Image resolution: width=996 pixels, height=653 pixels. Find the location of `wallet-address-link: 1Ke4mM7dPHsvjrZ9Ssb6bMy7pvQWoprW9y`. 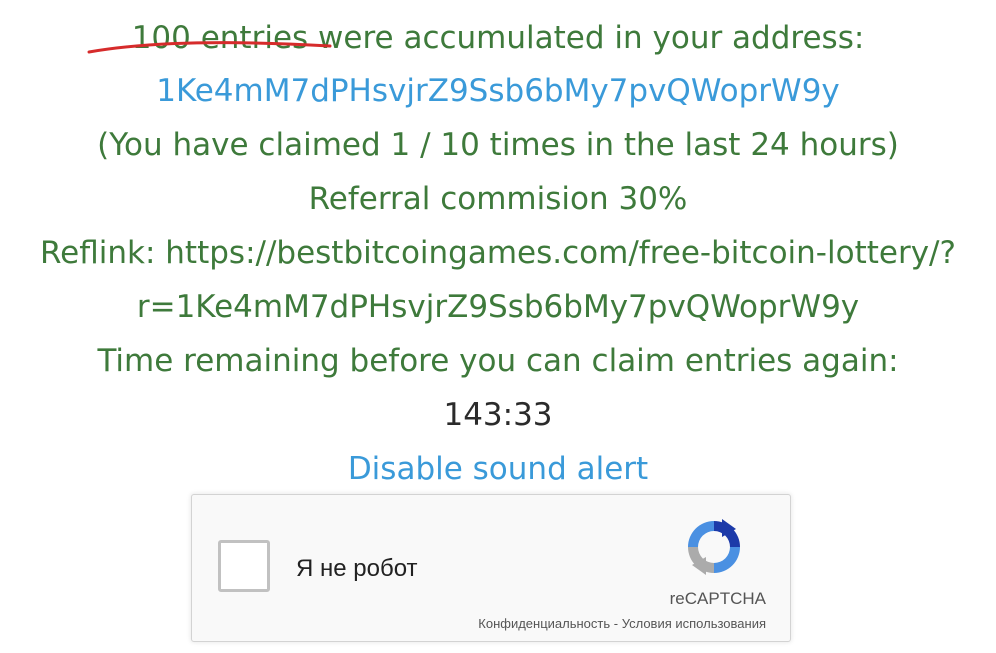

wallet-address-link: 1Ke4mM7dPHsvjrZ9Ssb6bMy7pvQWoprW9y is located at coordinates (498, 91).